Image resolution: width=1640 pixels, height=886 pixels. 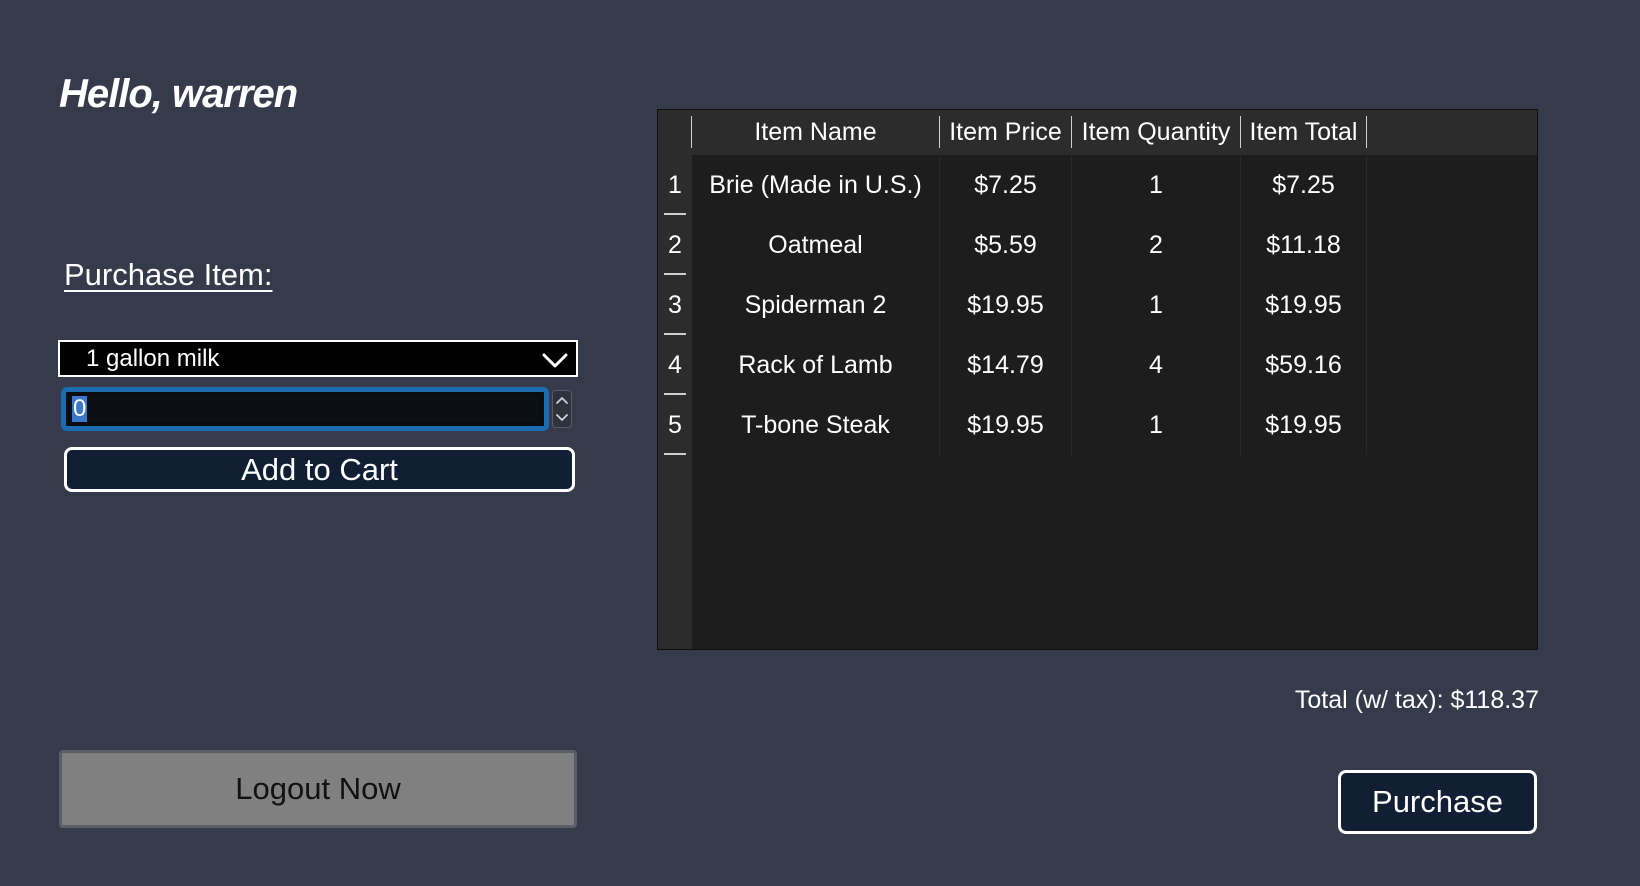 What do you see at coordinates (318, 789) in the screenshot?
I see `logout-button: Logout Now` at bounding box center [318, 789].